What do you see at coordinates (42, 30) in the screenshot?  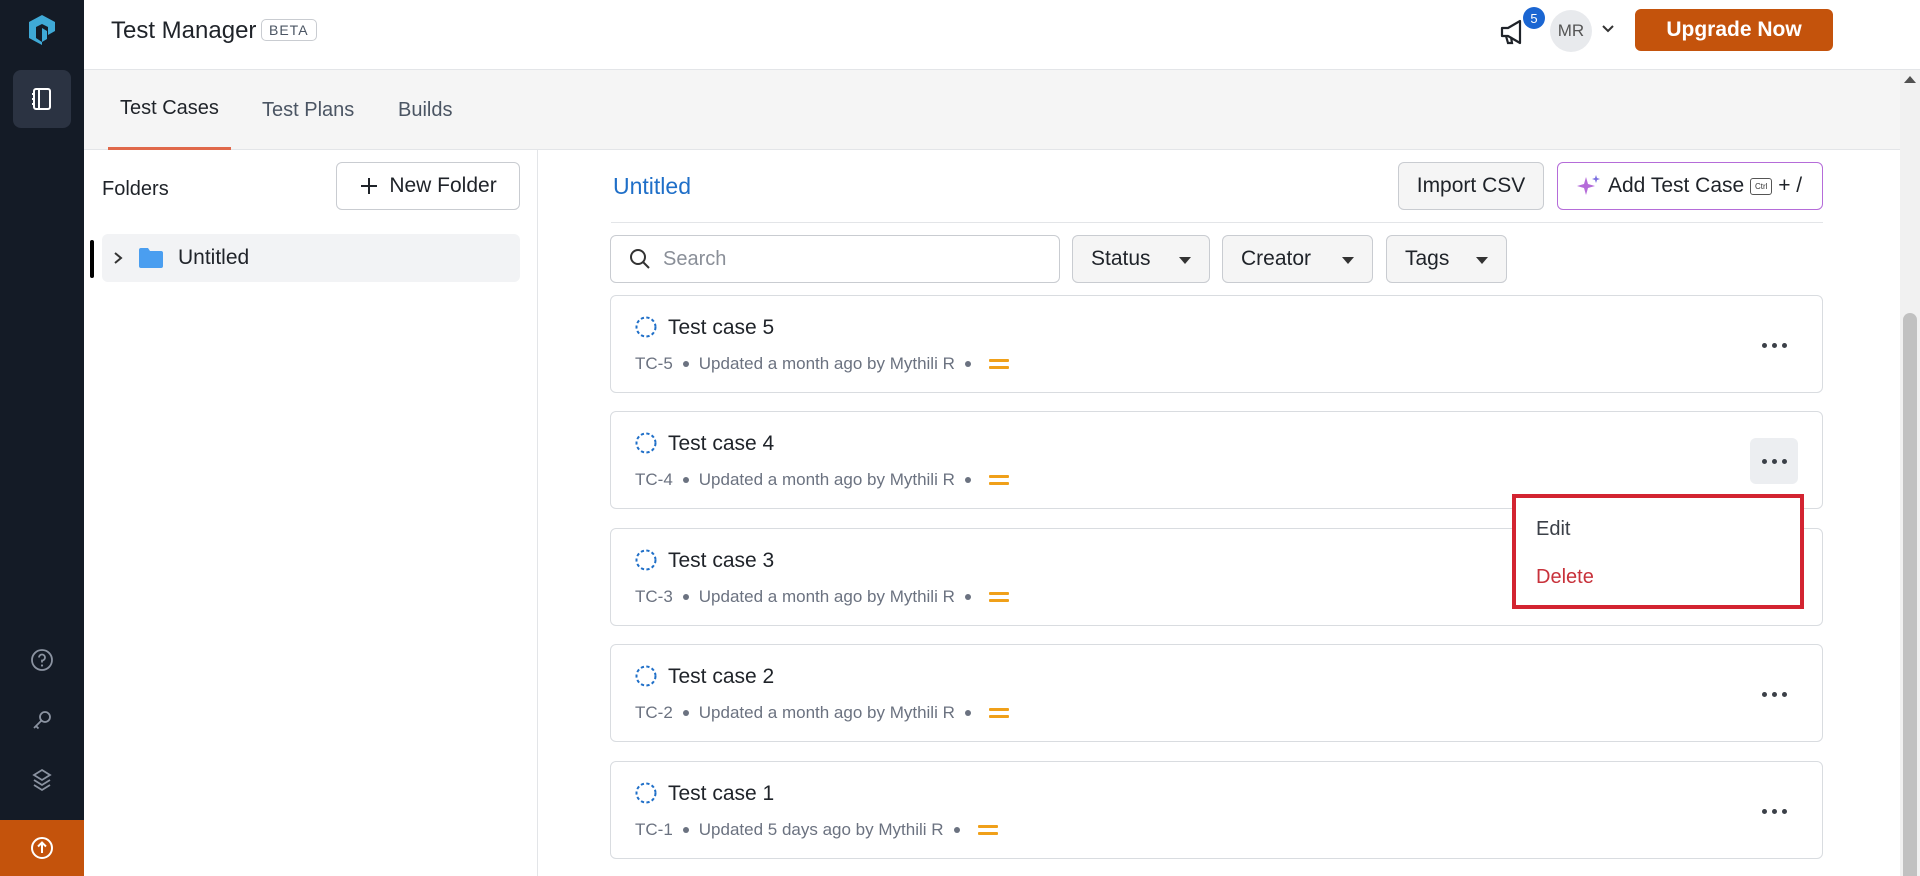 I see `logo-icon` at bounding box center [42, 30].